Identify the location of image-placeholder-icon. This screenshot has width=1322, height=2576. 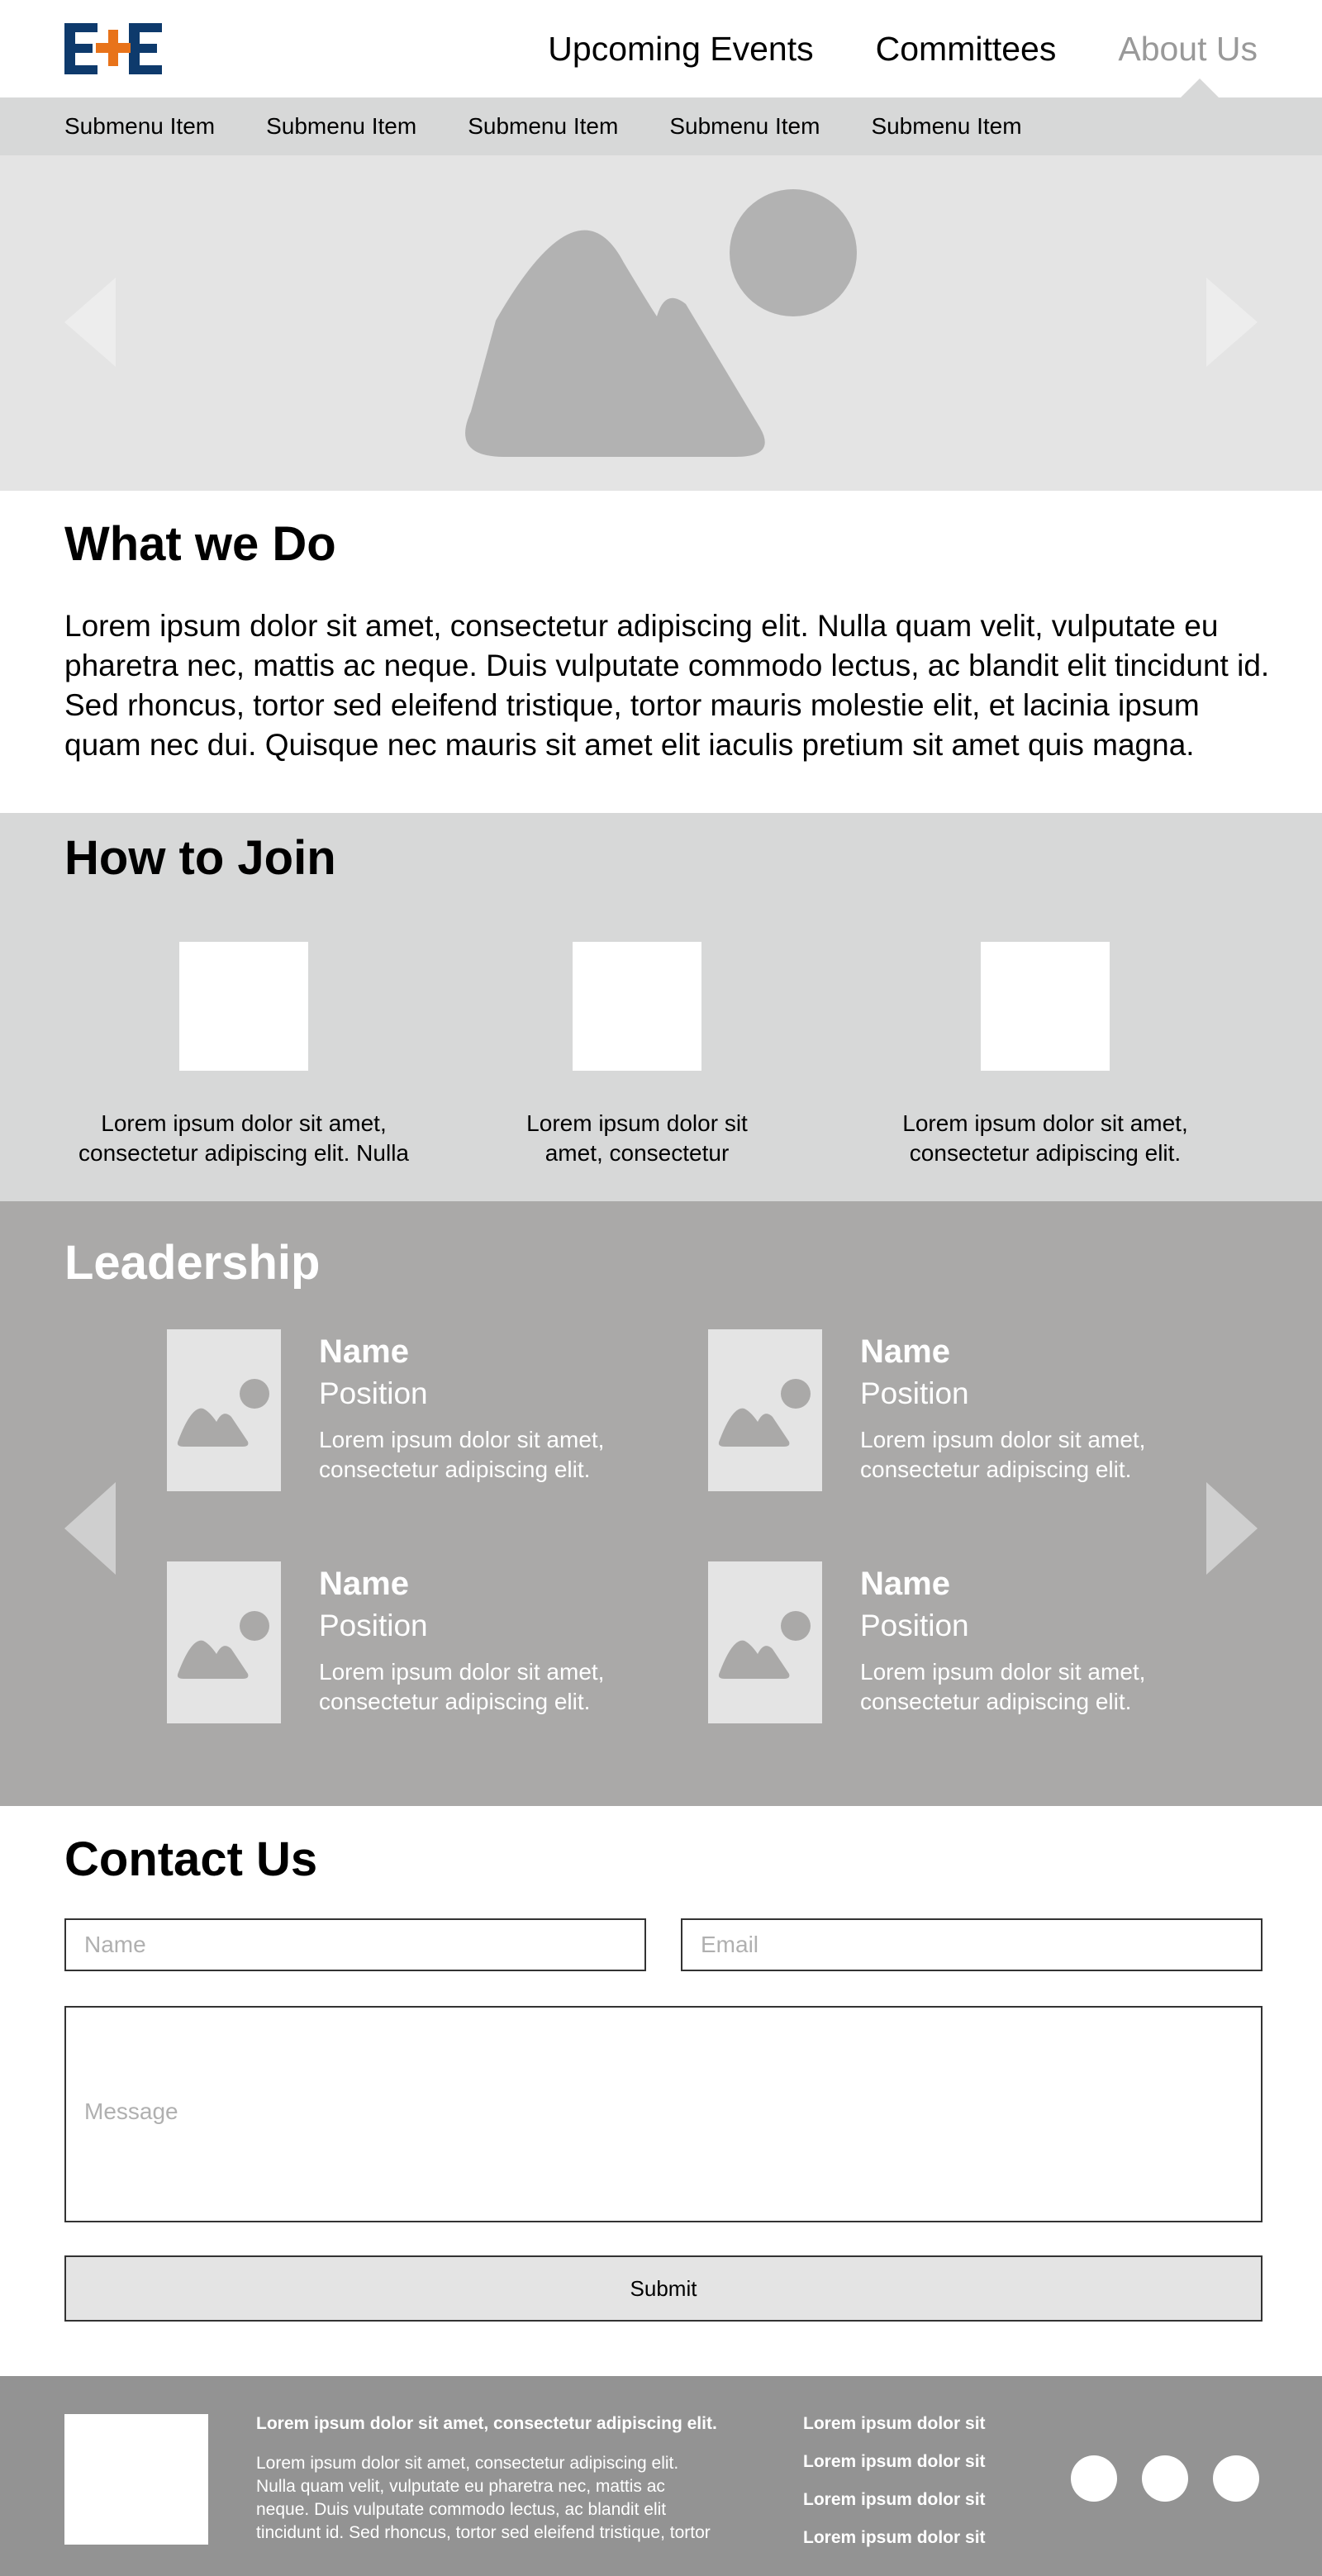
(661, 323).